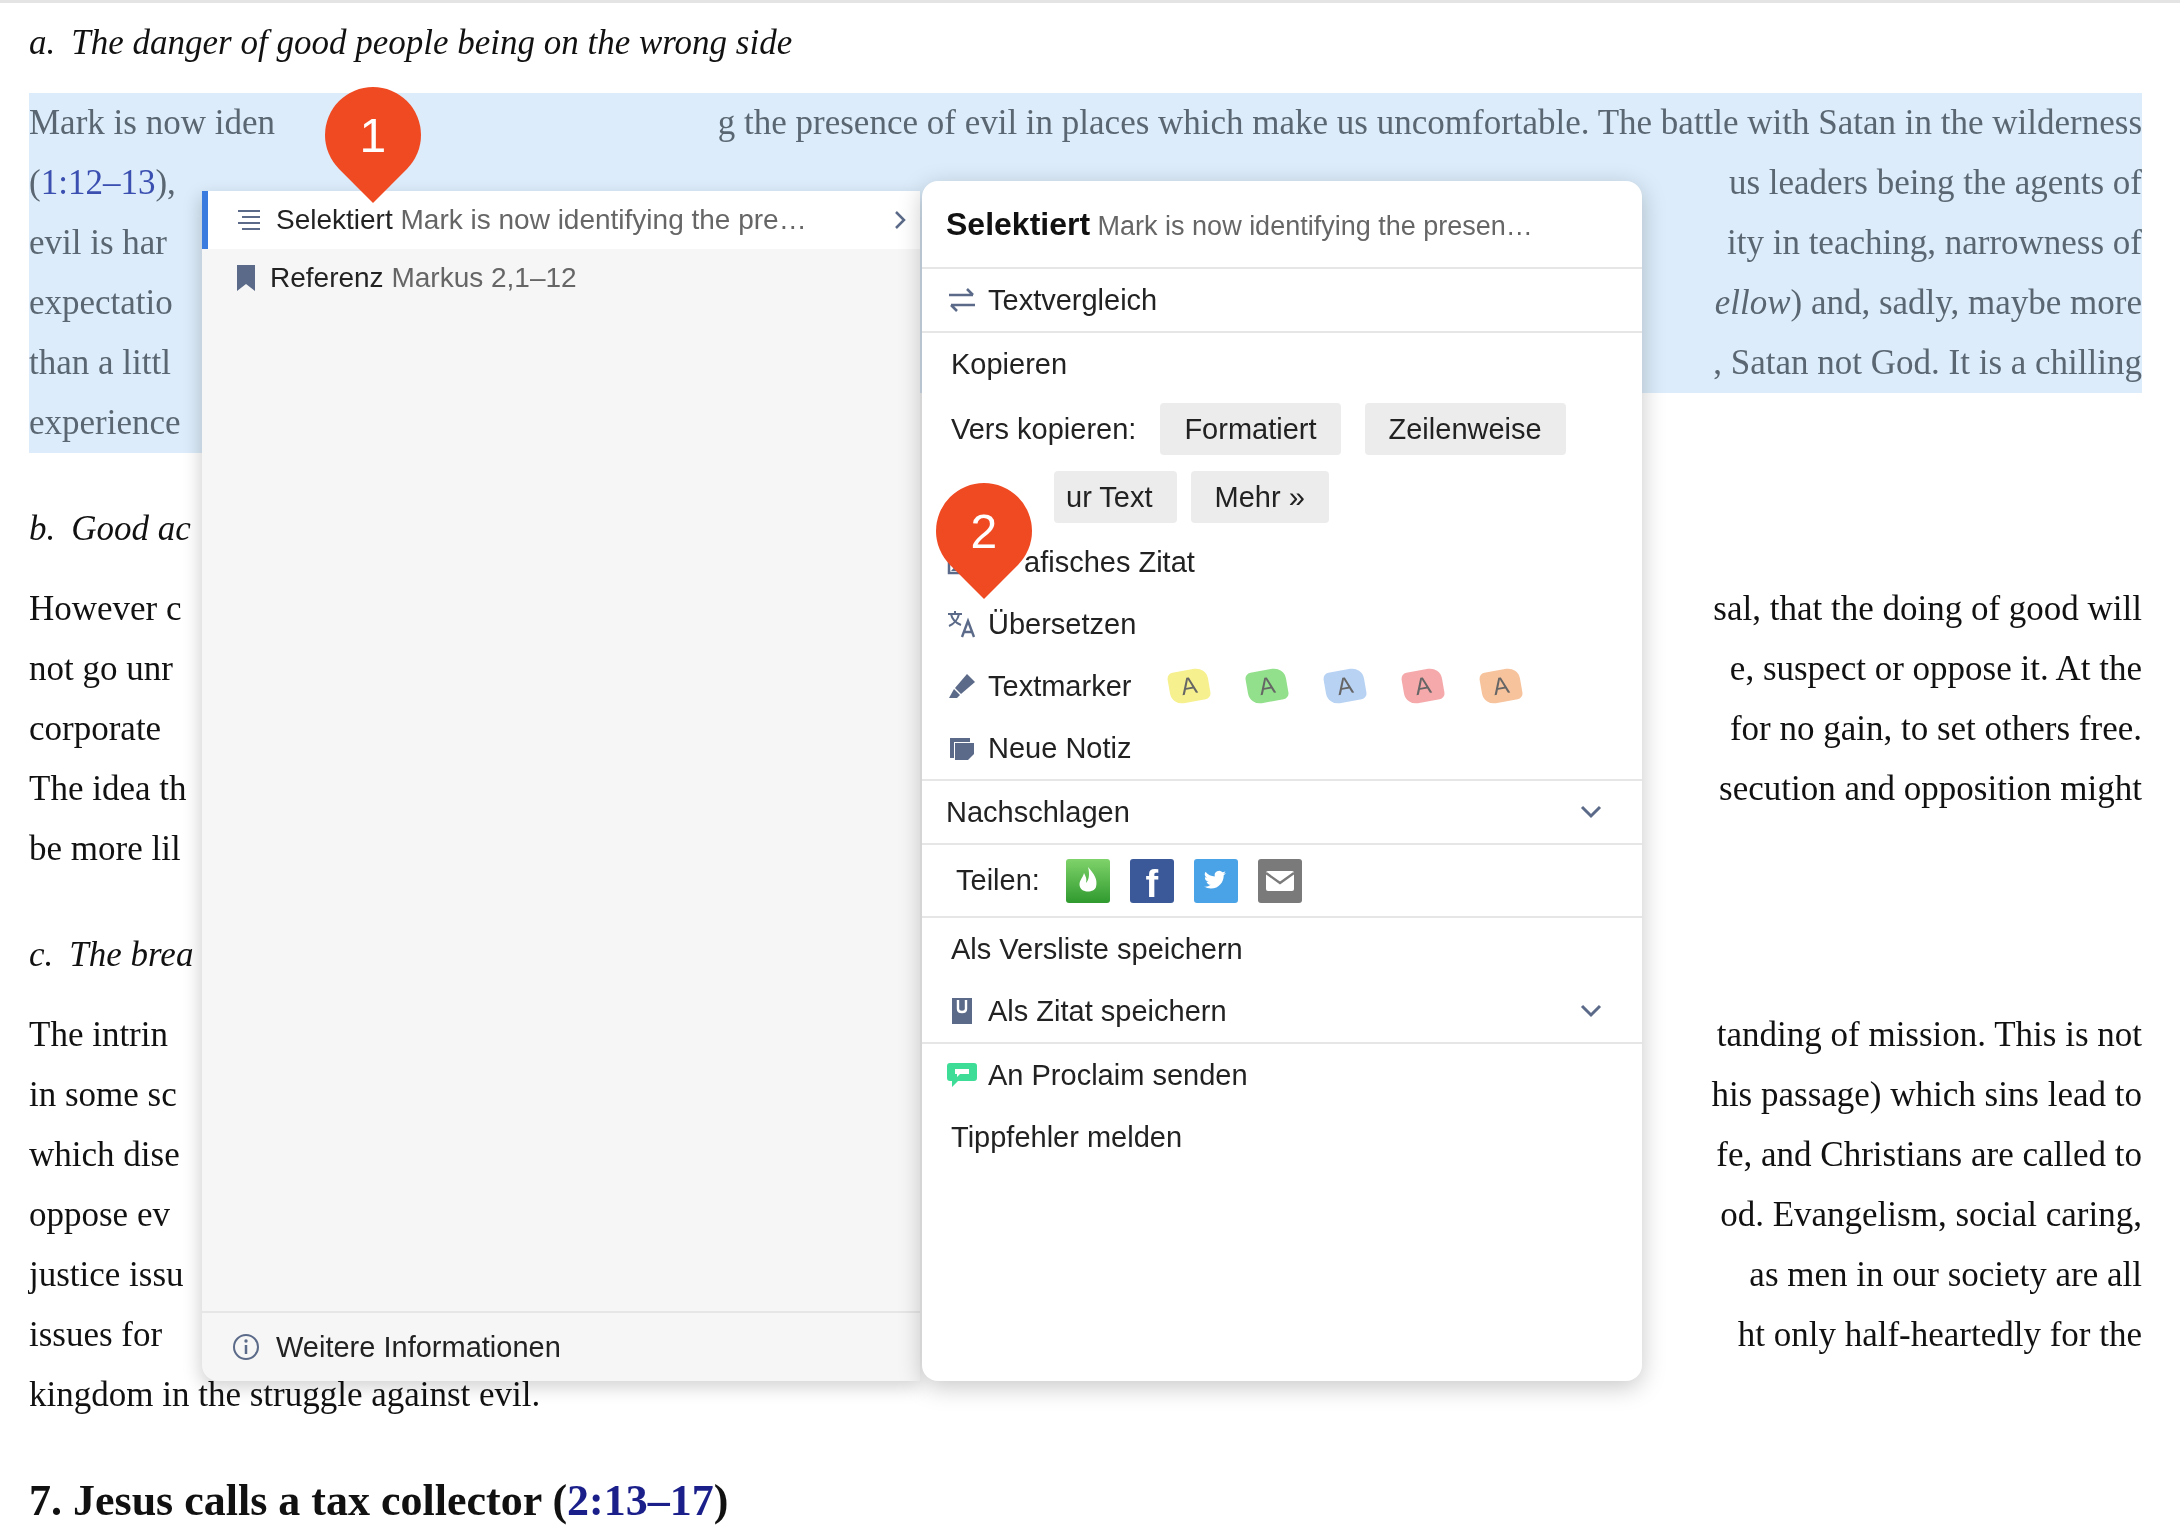 The image size is (2180, 1538). What do you see at coordinates (1282, 812) in the screenshot?
I see `menu-item: Nachschlagen` at bounding box center [1282, 812].